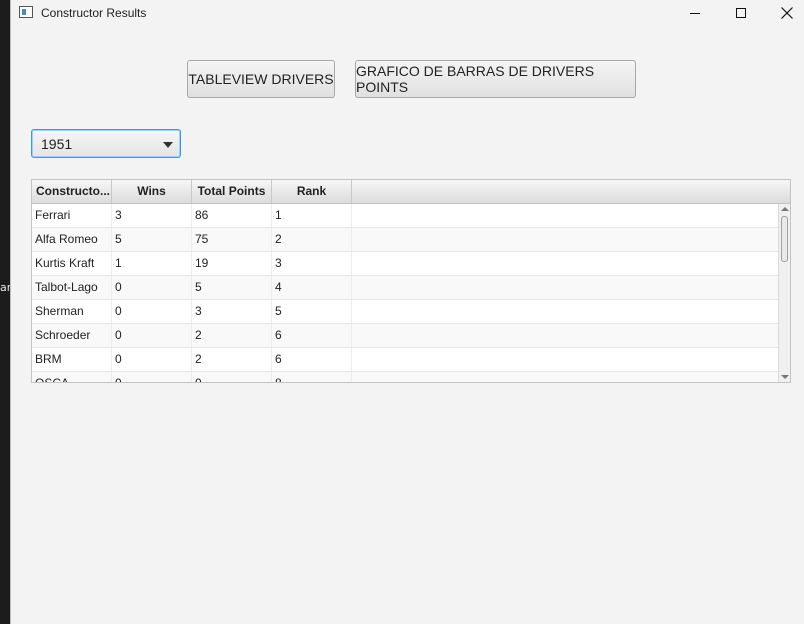 This screenshot has width=804, height=624. Describe the element at coordinates (312, 287) in the screenshot. I see `cell-rank: 4` at that location.